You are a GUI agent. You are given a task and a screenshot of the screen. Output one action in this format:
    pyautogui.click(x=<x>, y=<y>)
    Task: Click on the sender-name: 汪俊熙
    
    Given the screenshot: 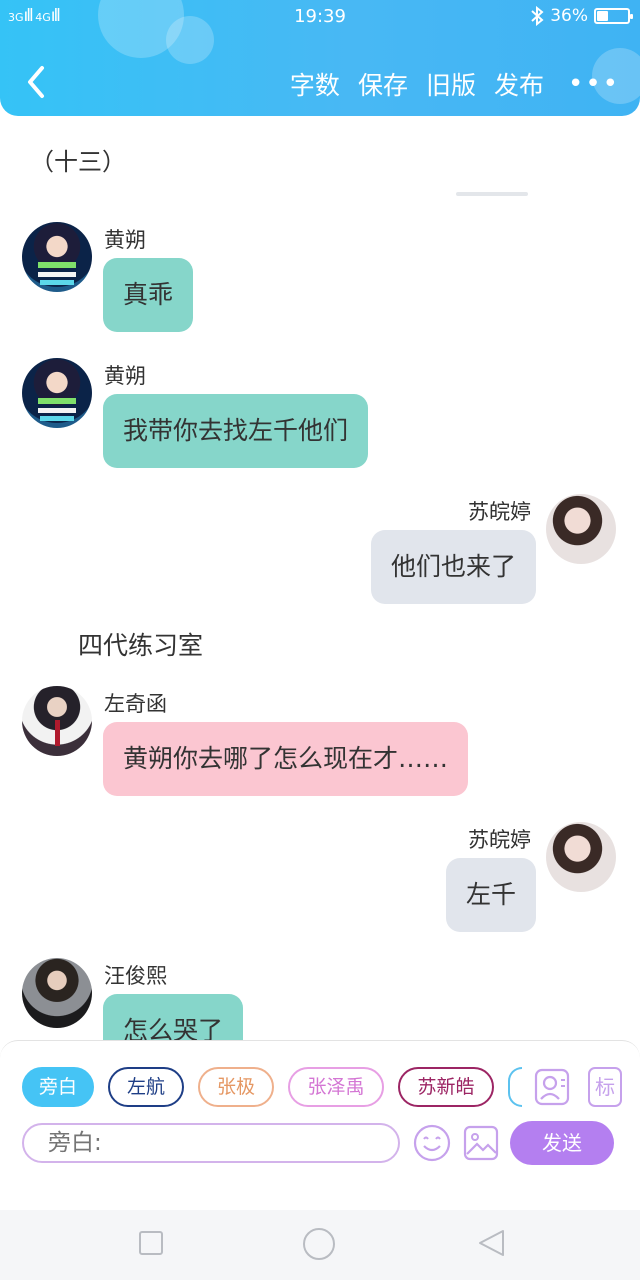 What is the action you would take?
    pyautogui.click(x=135, y=976)
    